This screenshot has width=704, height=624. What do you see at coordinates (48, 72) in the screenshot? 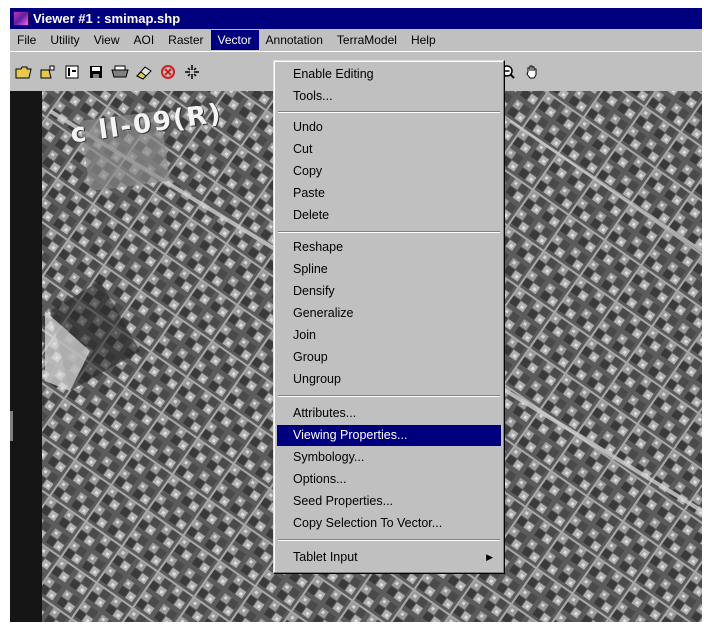
I see `new-layer-icon` at bounding box center [48, 72].